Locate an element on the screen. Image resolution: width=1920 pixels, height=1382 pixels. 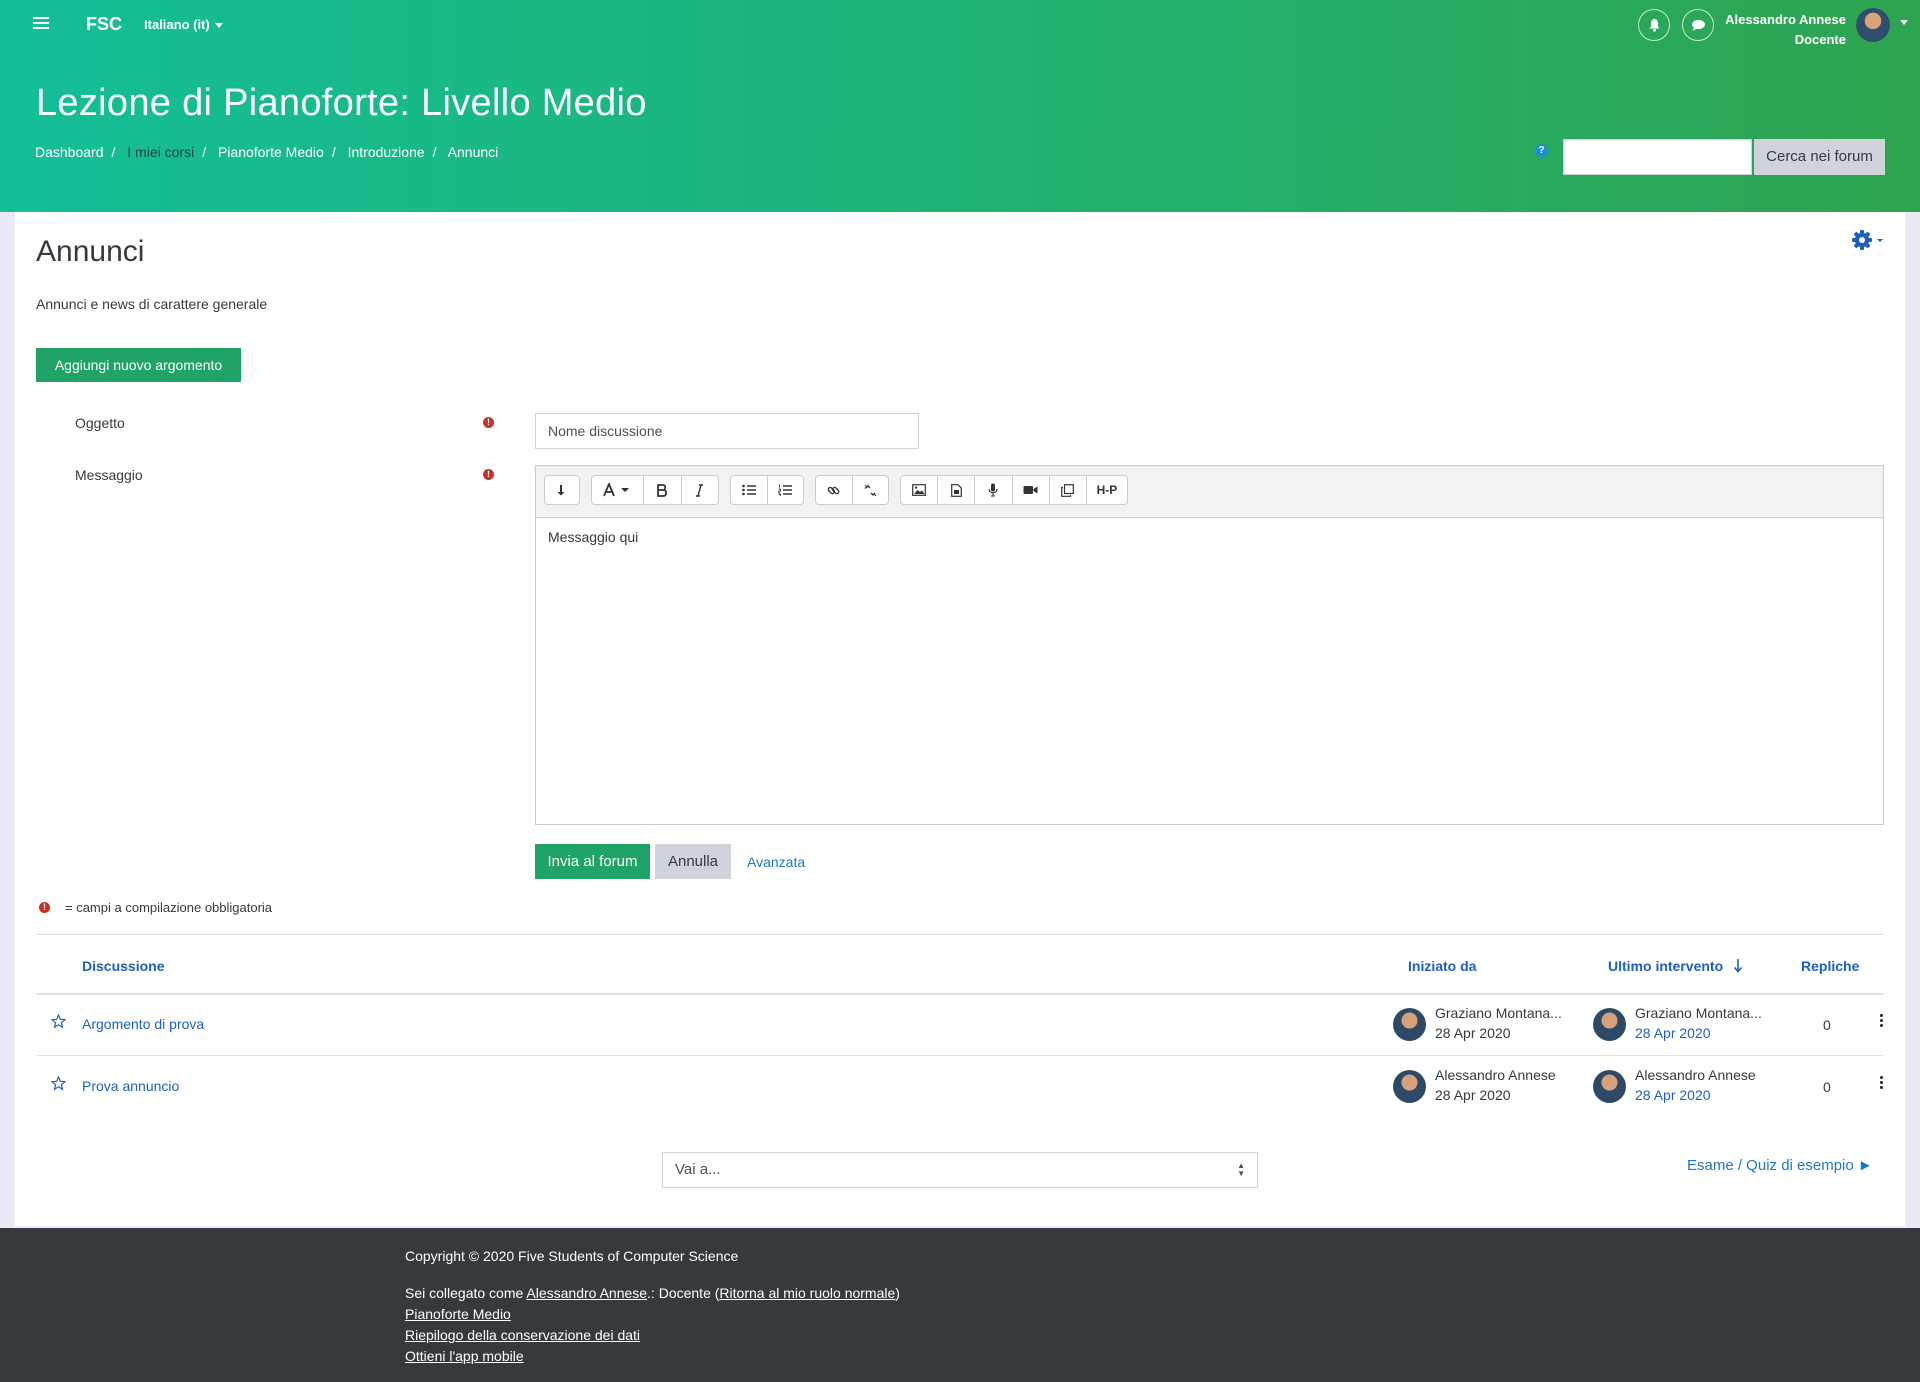
submit-post-button: Invia al forum is located at coordinates (592, 861).